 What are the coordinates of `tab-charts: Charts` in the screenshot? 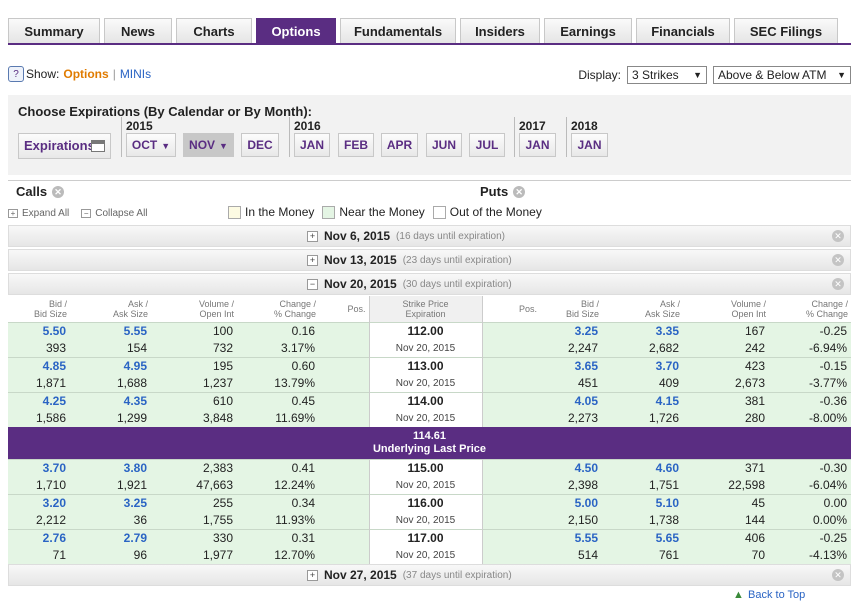 It's located at (214, 31).